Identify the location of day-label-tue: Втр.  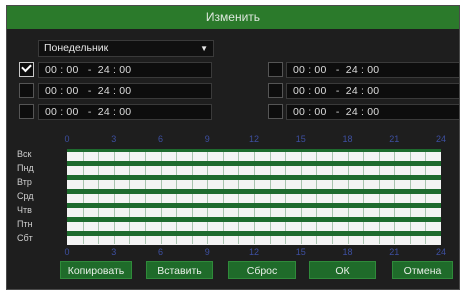
(24, 182).